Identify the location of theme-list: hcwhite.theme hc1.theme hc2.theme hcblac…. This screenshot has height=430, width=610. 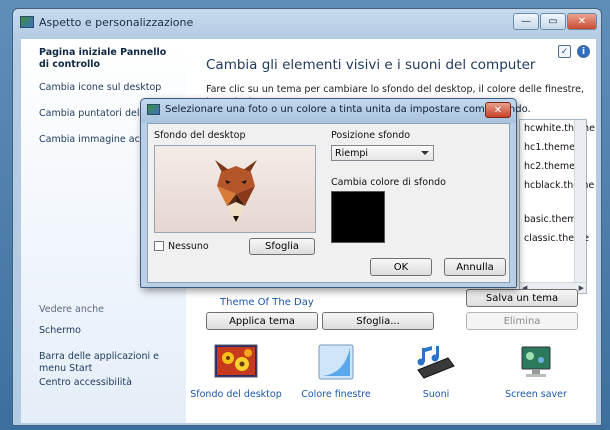
(557, 206).